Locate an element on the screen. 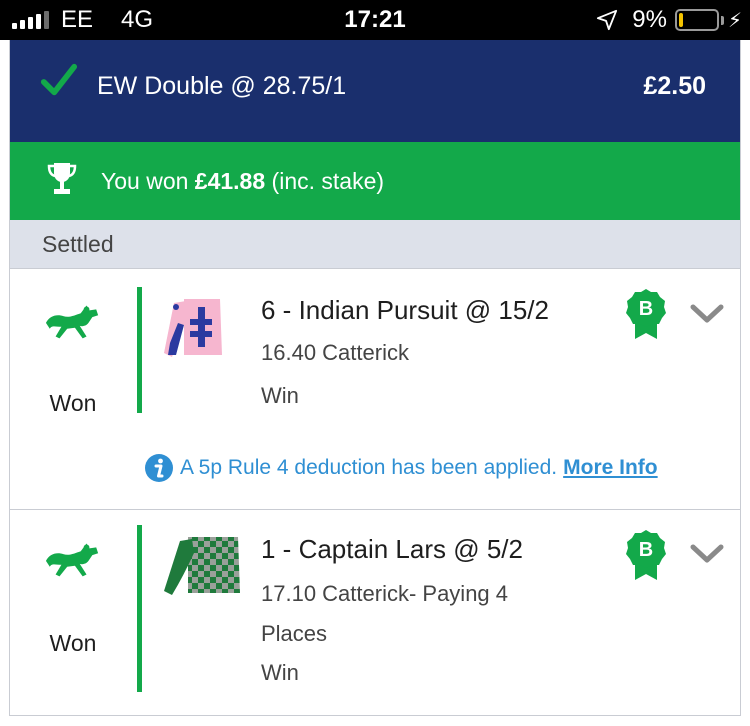 This screenshot has width=750, height=726. location-arrow-icon is located at coordinates (607, 20).